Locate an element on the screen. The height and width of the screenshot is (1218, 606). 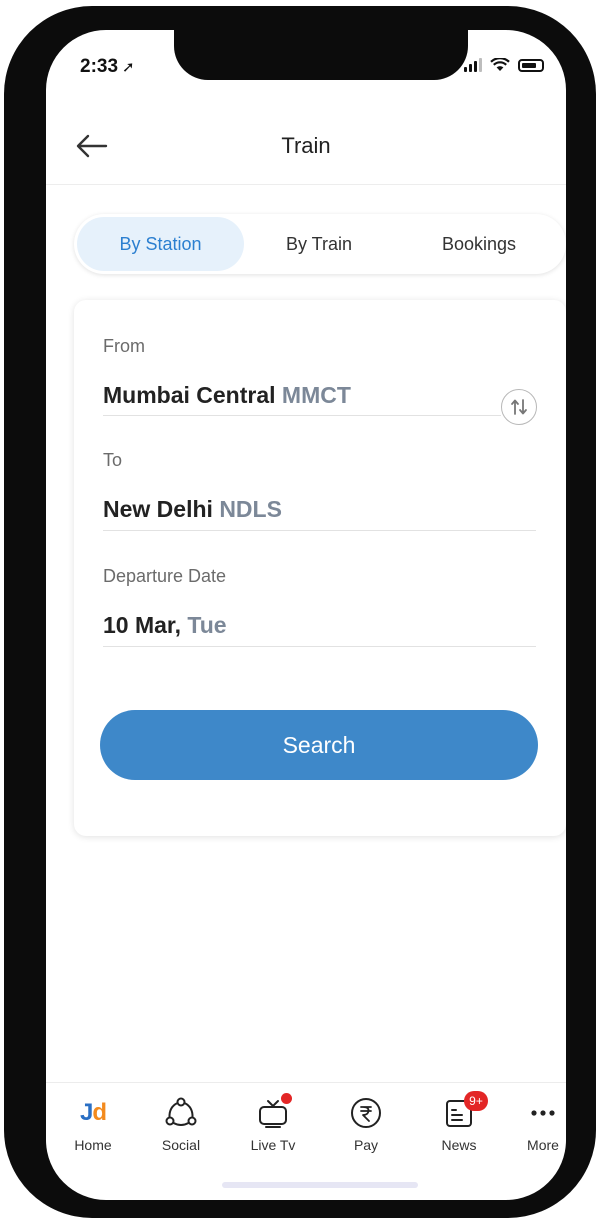
rupee-icon is located at coordinates (366, 1113).